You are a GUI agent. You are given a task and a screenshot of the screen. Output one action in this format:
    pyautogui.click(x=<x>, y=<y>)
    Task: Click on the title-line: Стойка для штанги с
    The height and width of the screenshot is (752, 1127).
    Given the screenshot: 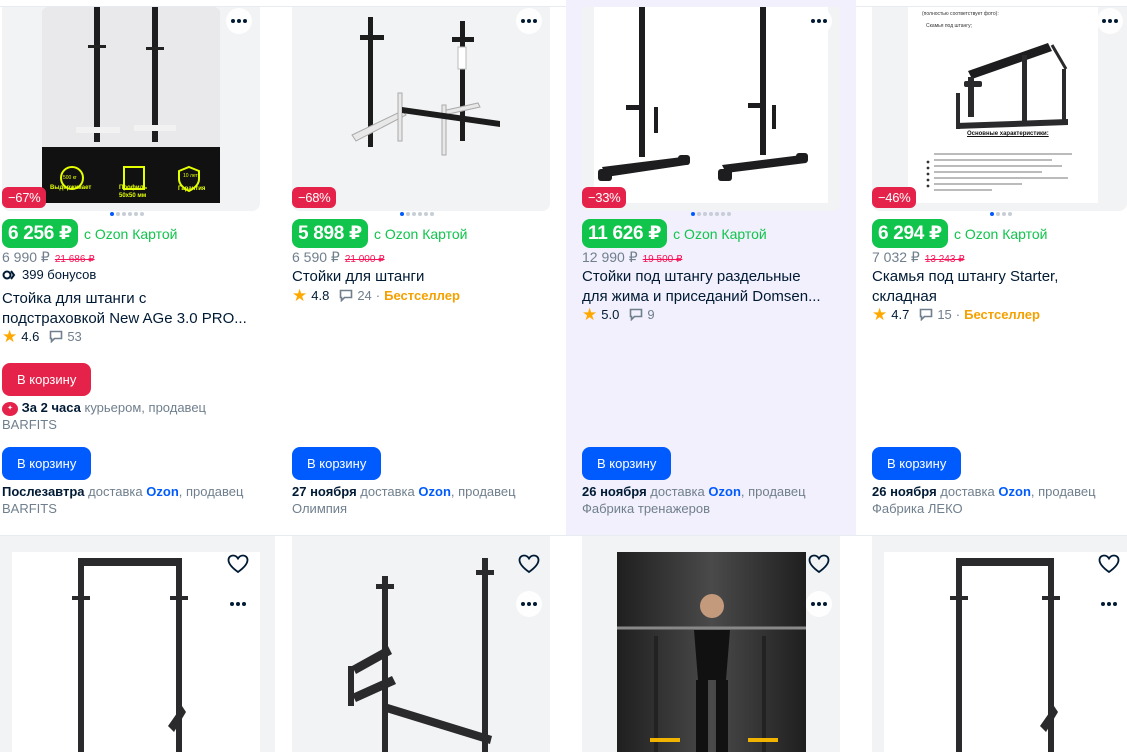 What is the action you would take?
    pyautogui.click(x=74, y=298)
    